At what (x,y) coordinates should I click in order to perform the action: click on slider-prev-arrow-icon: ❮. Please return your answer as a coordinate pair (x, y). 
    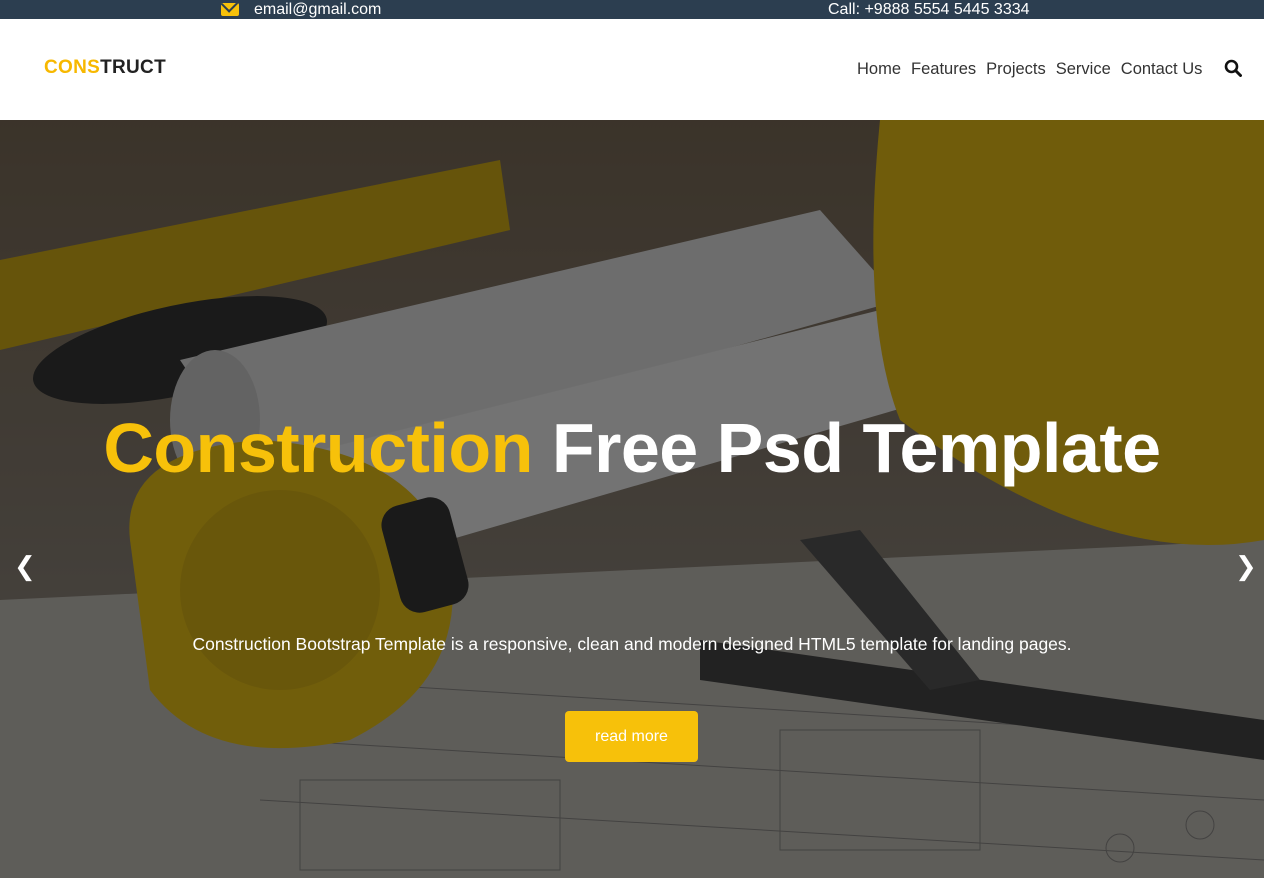
    Looking at the image, I should click on (25, 566).